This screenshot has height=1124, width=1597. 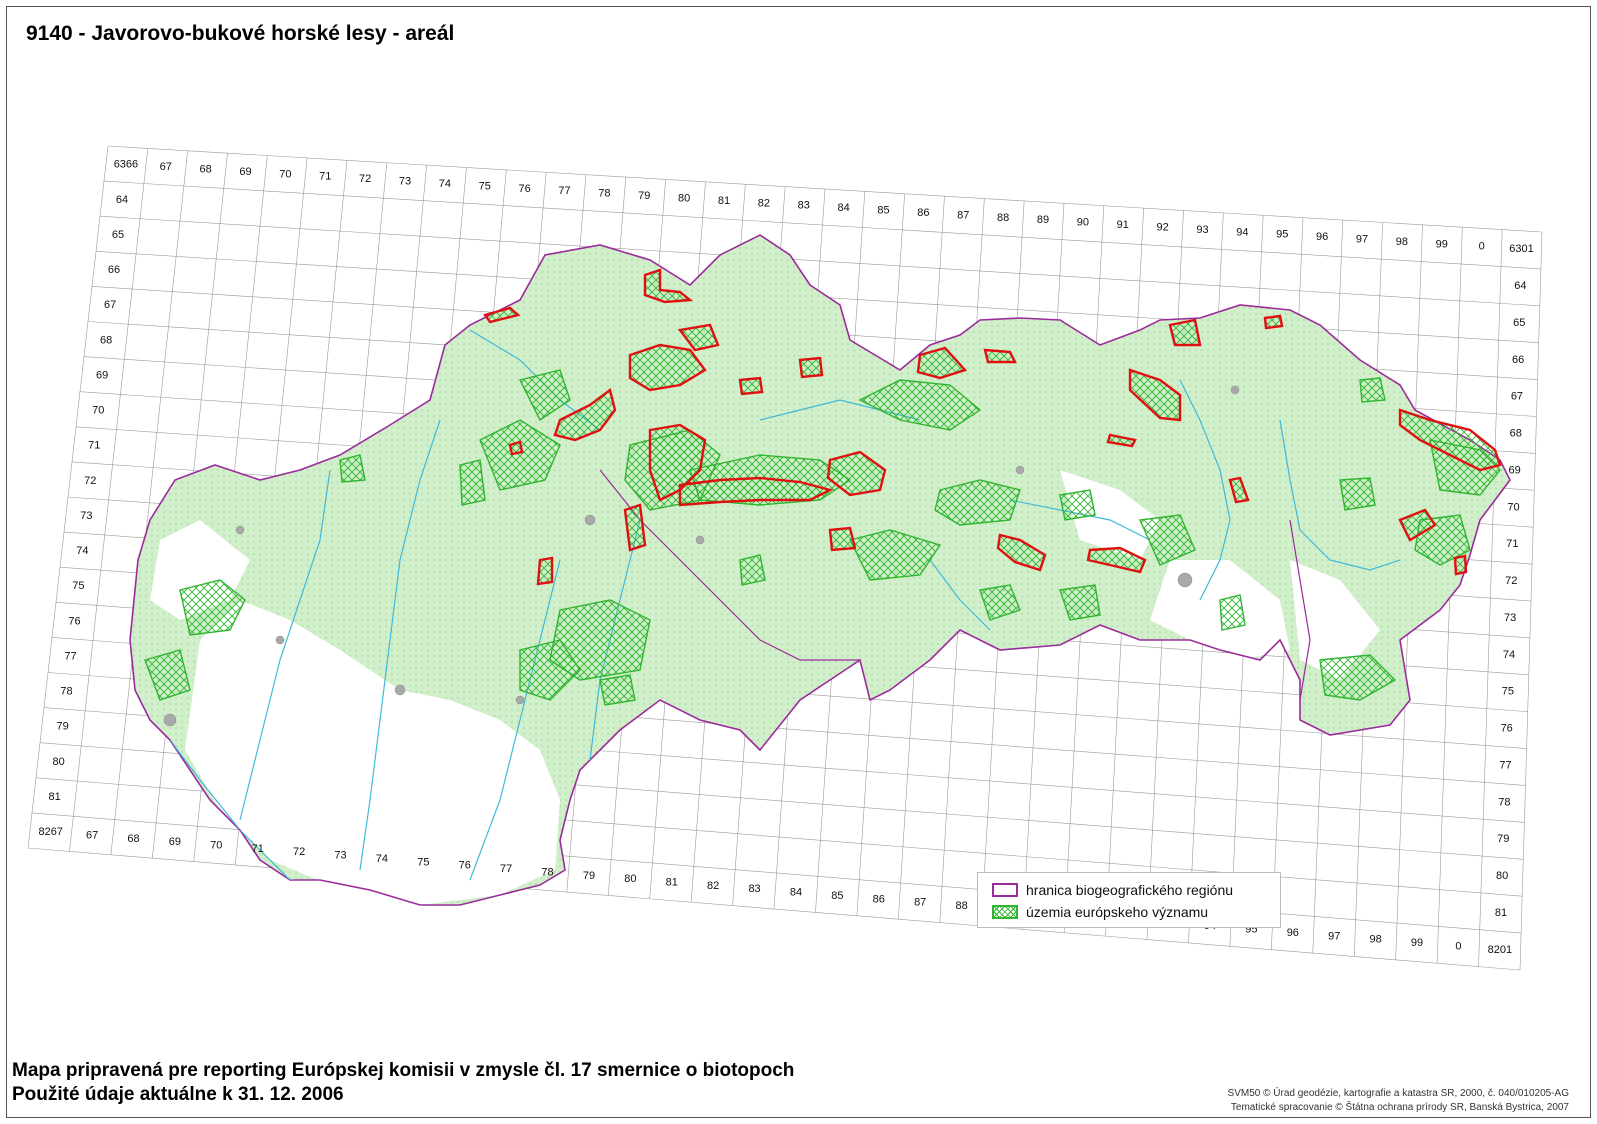 What do you see at coordinates (74, 621) in the screenshot?
I see `grid-label-left: 76` at bounding box center [74, 621].